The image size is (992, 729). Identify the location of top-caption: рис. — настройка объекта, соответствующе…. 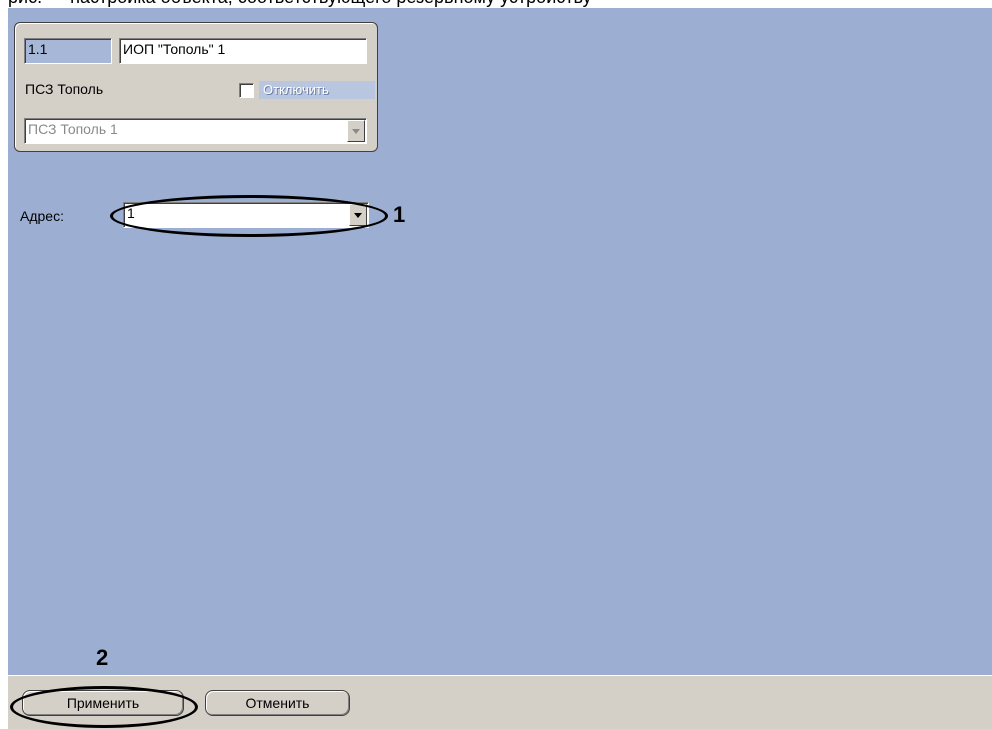
(300, 4).